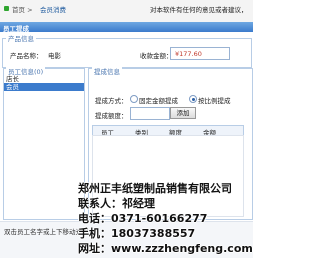 The height and width of the screenshot is (258, 320). What do you see at coordinates (126, 27) in the screenshot?
I see `window-titlebar: 员工提成` at bounding box center [126, 27].